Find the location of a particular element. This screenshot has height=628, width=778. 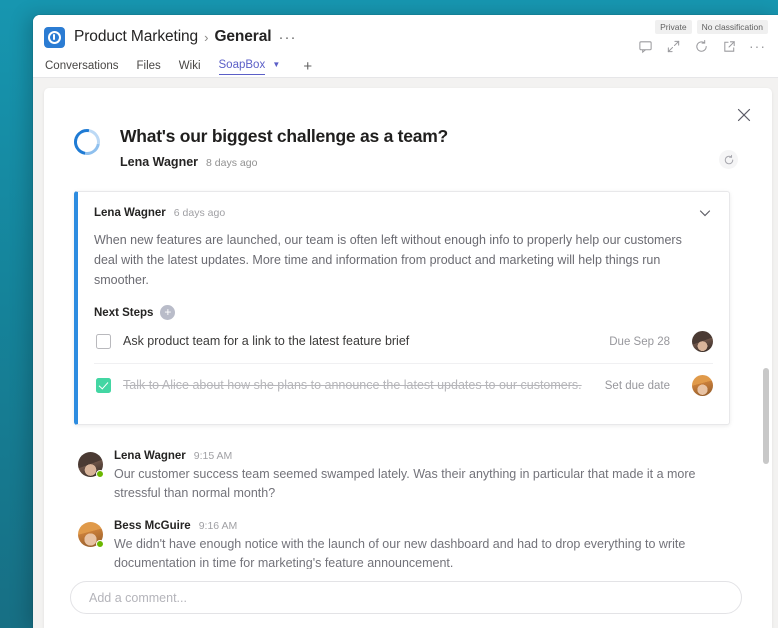

tab-files-label: Files is located at coordinates (148, 66).